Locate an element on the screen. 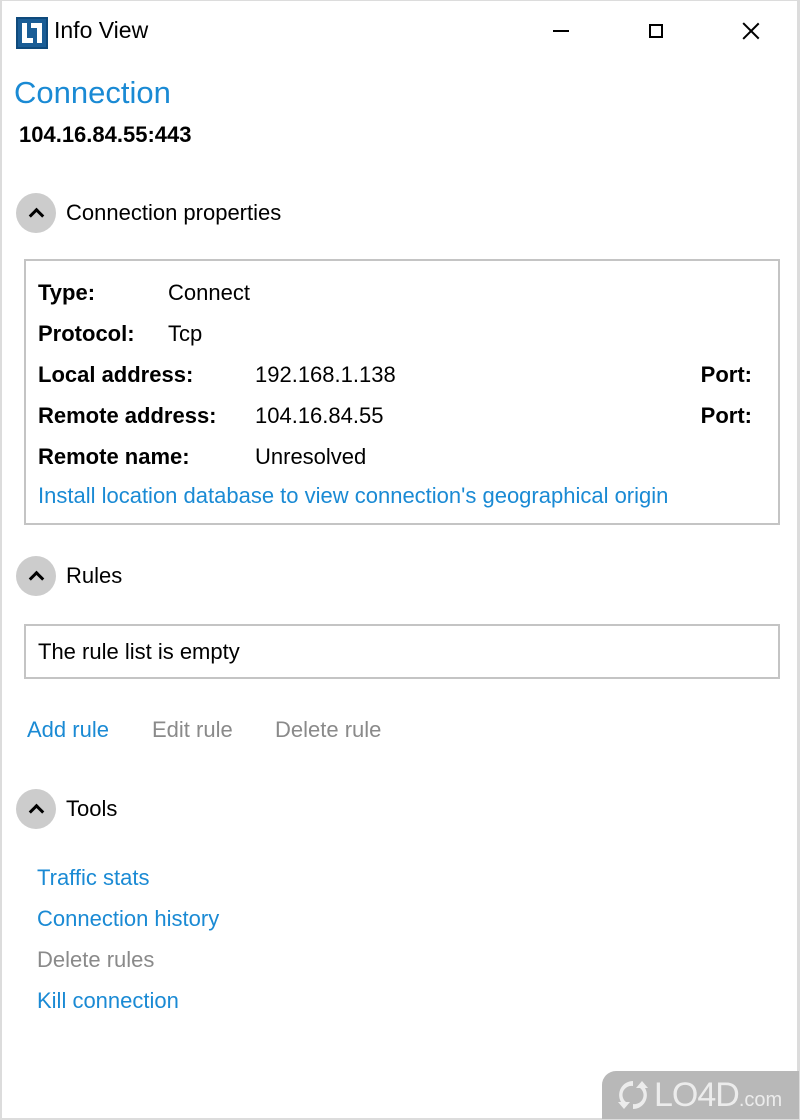  app-logo-icon is located at coordinates (32, 33).